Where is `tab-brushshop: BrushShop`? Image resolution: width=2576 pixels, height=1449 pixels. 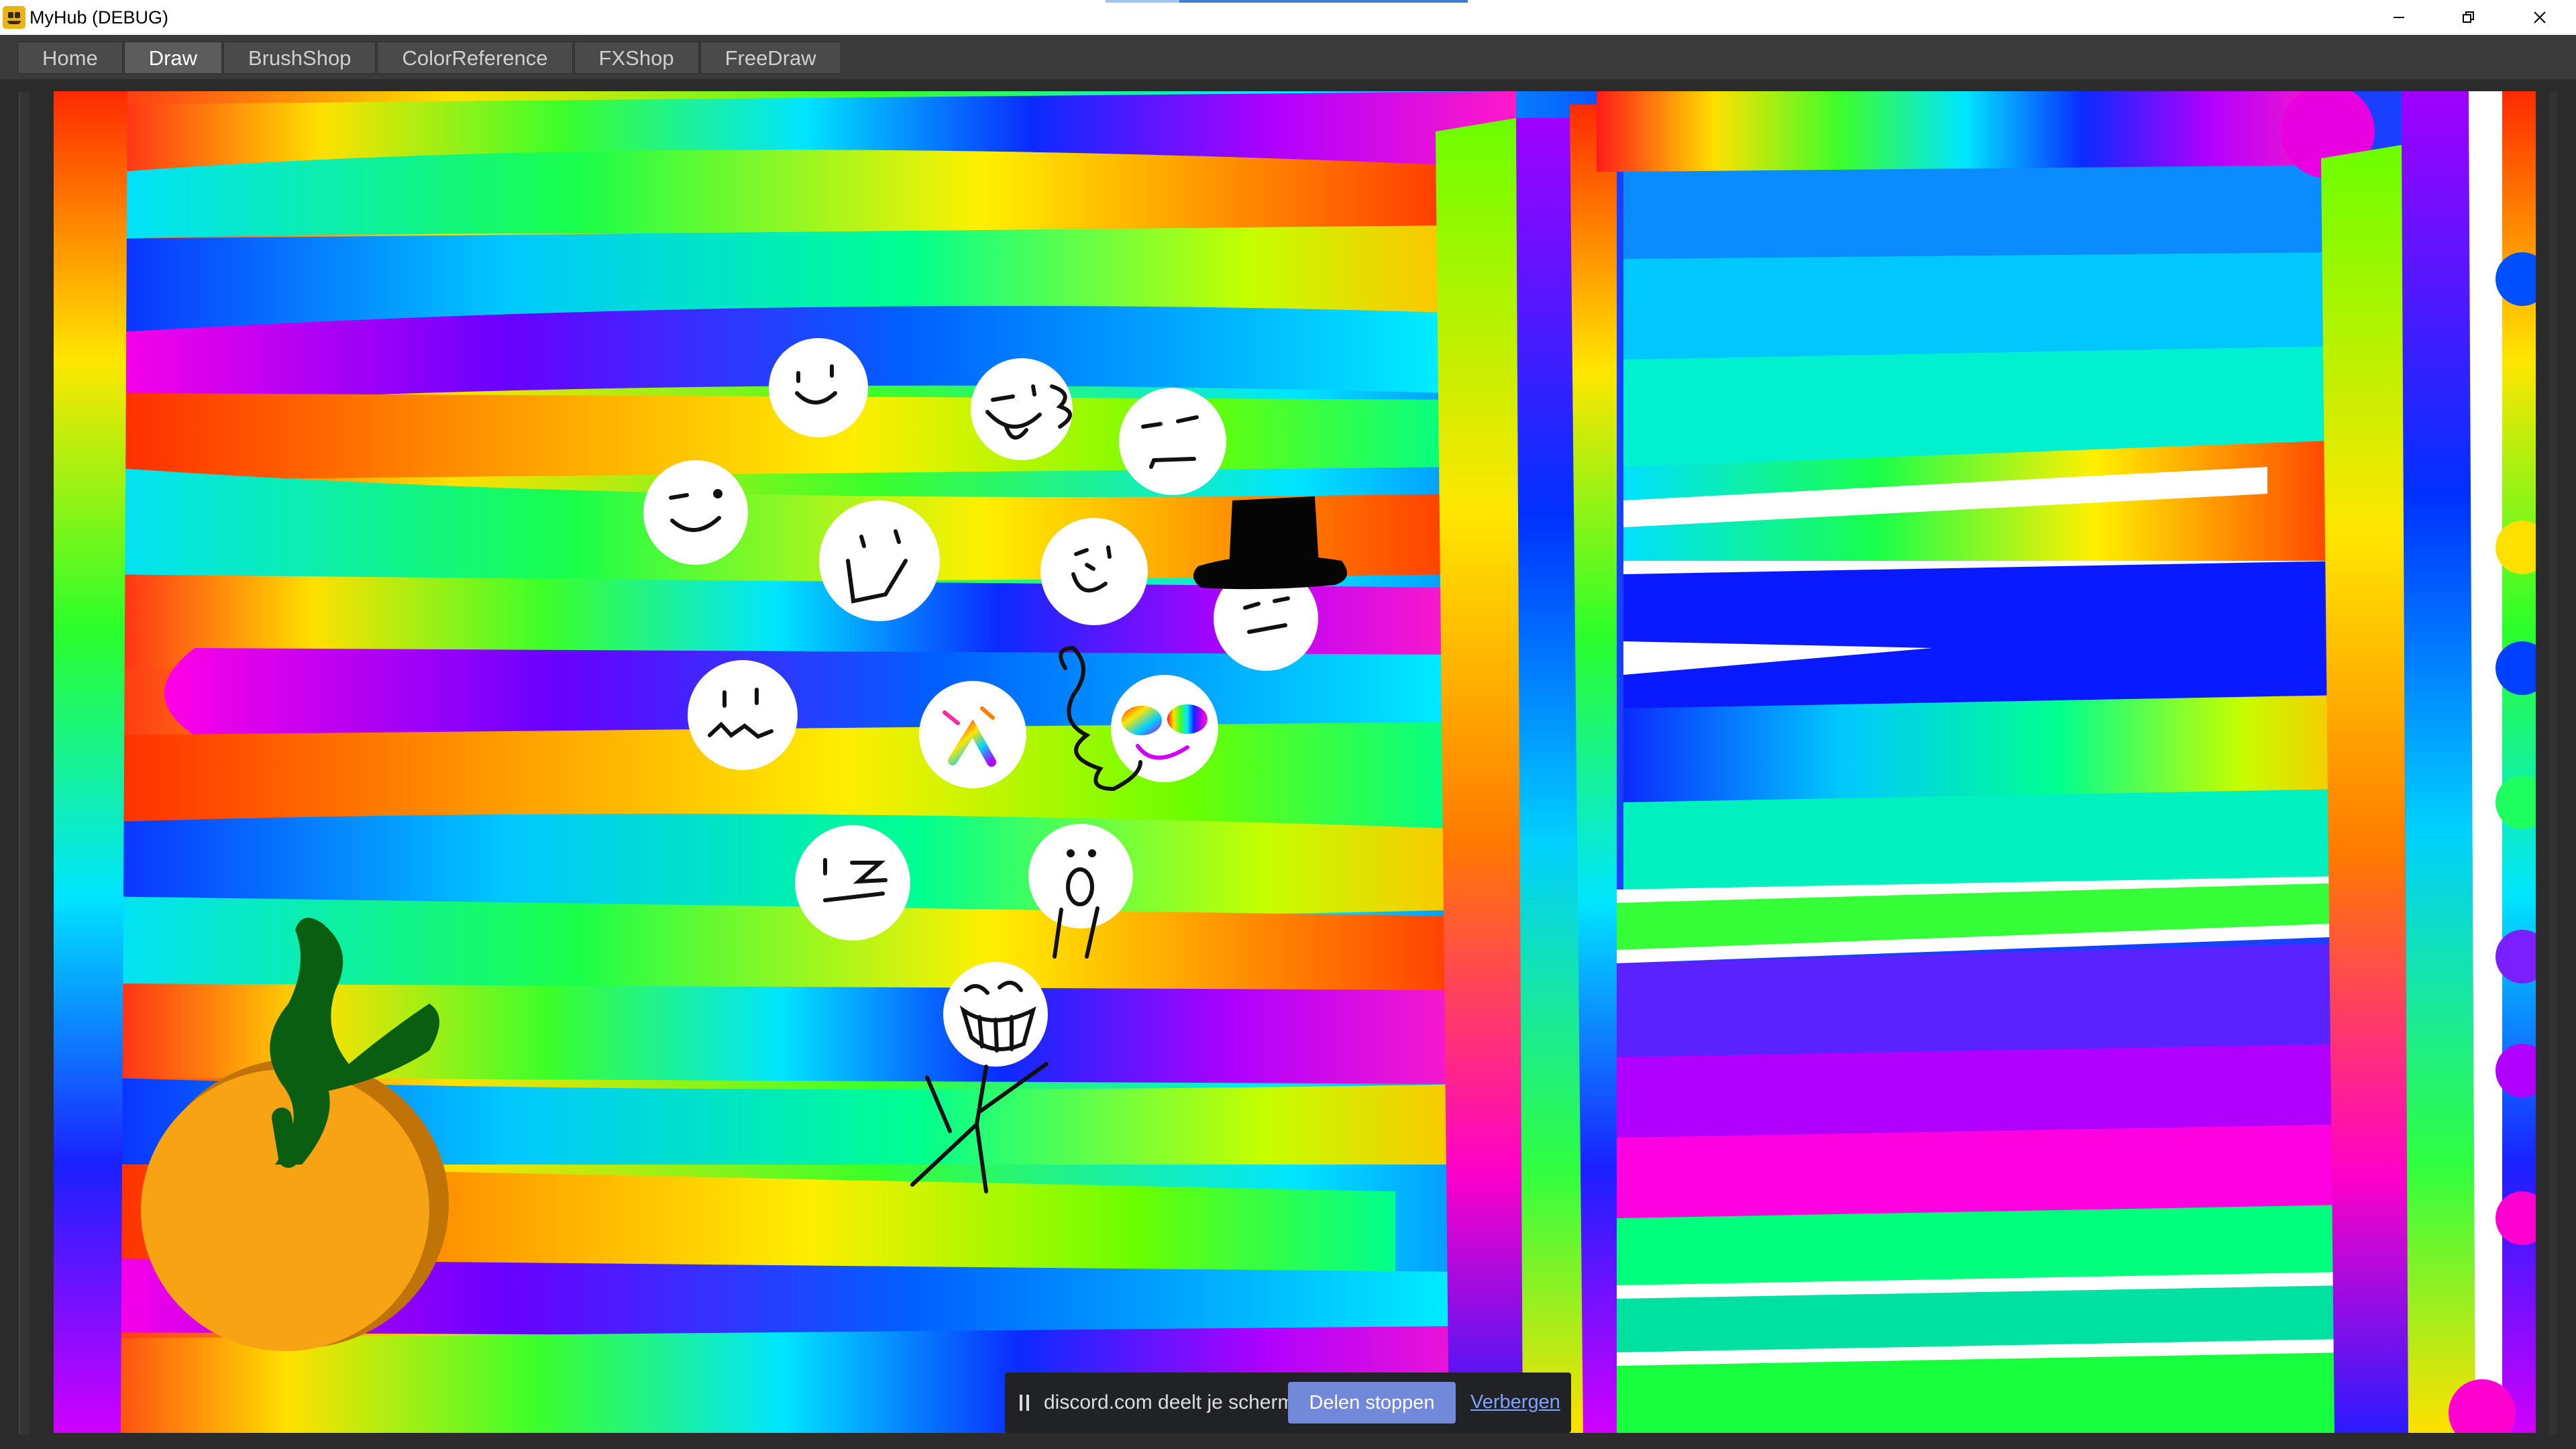
tab-brushshop: BrushShop is located at coordinates (299, 58).